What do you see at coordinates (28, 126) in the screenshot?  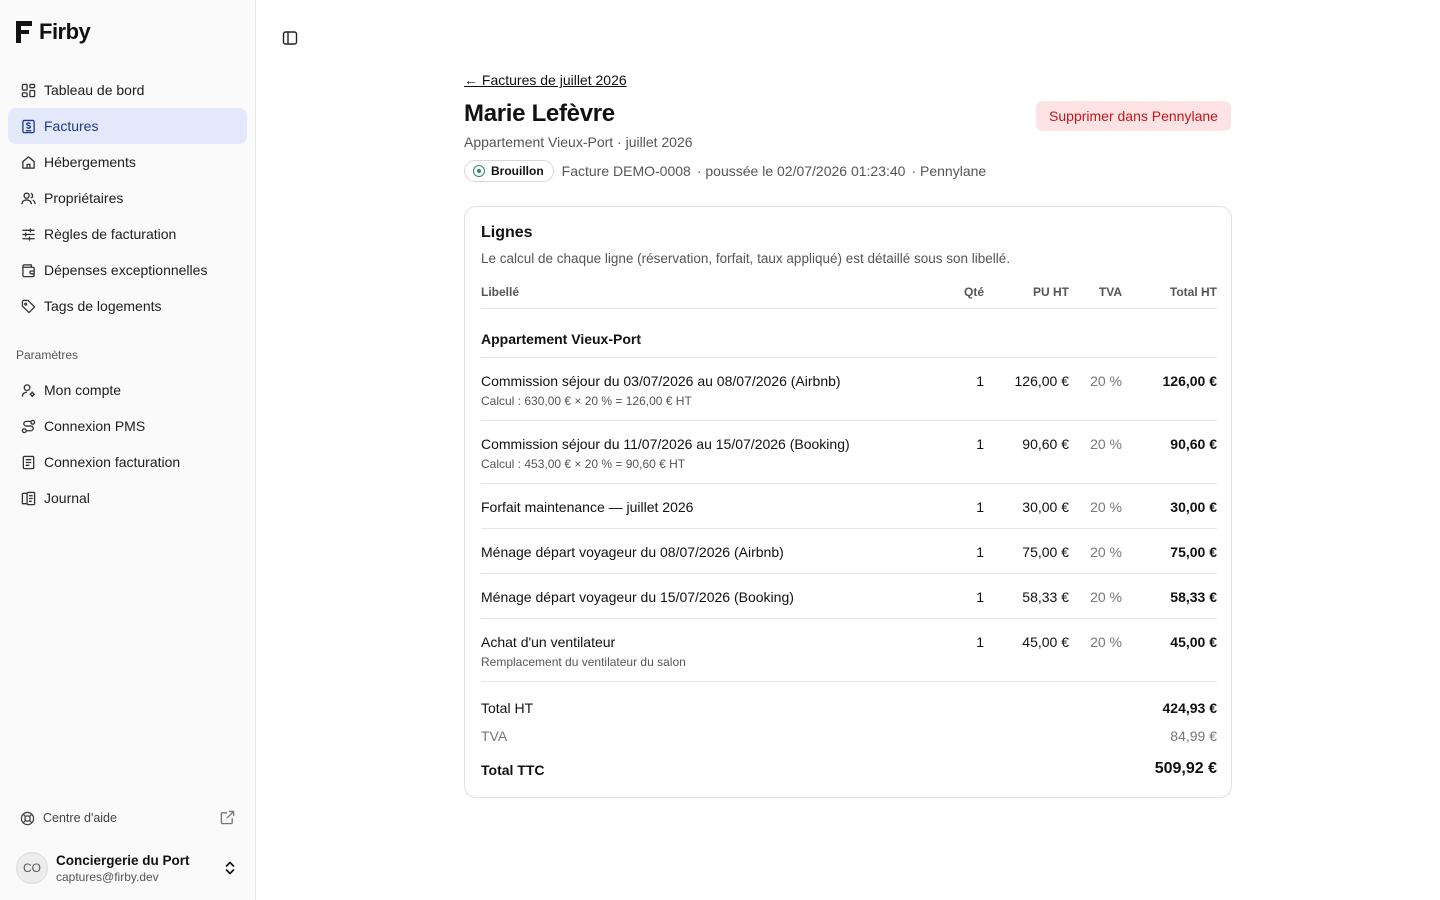 I see `invoice-icon` at bounding box center [28, 126].